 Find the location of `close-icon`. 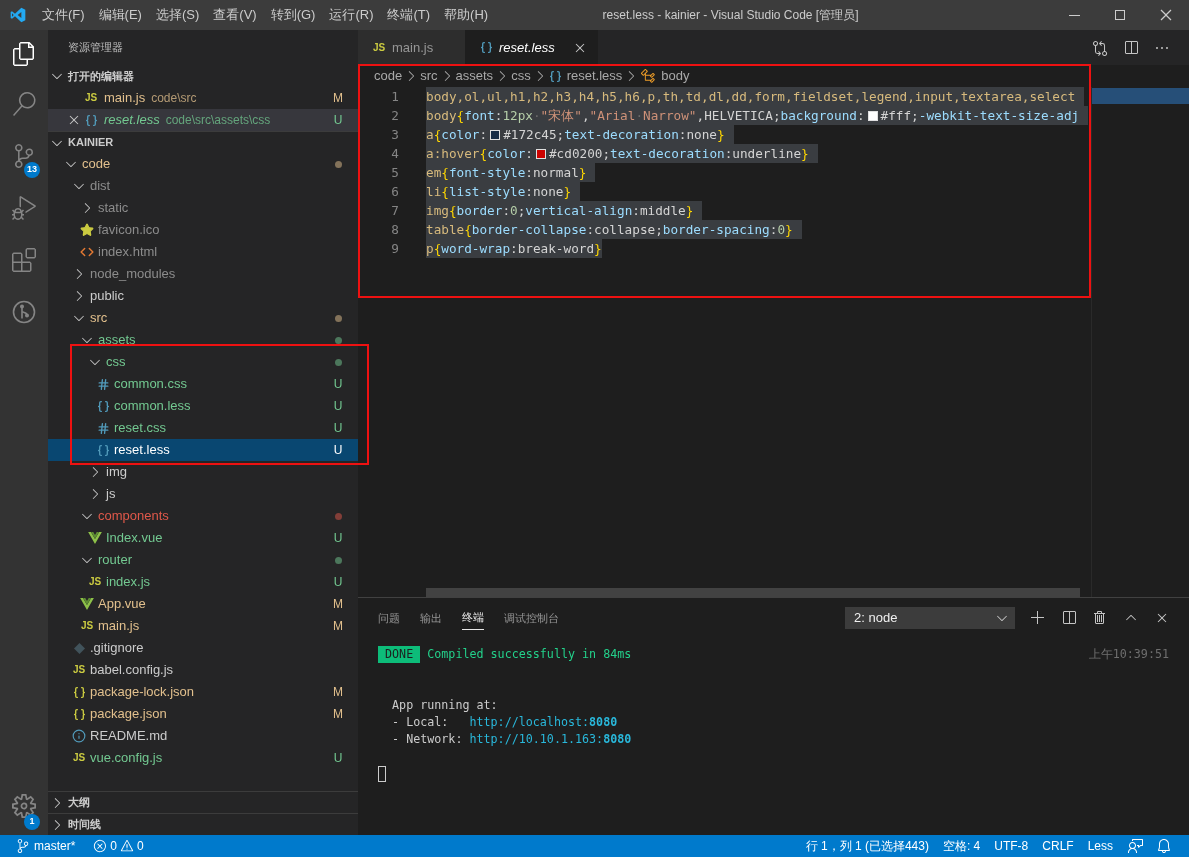

close-icon is located at coordinates (1166, 15).